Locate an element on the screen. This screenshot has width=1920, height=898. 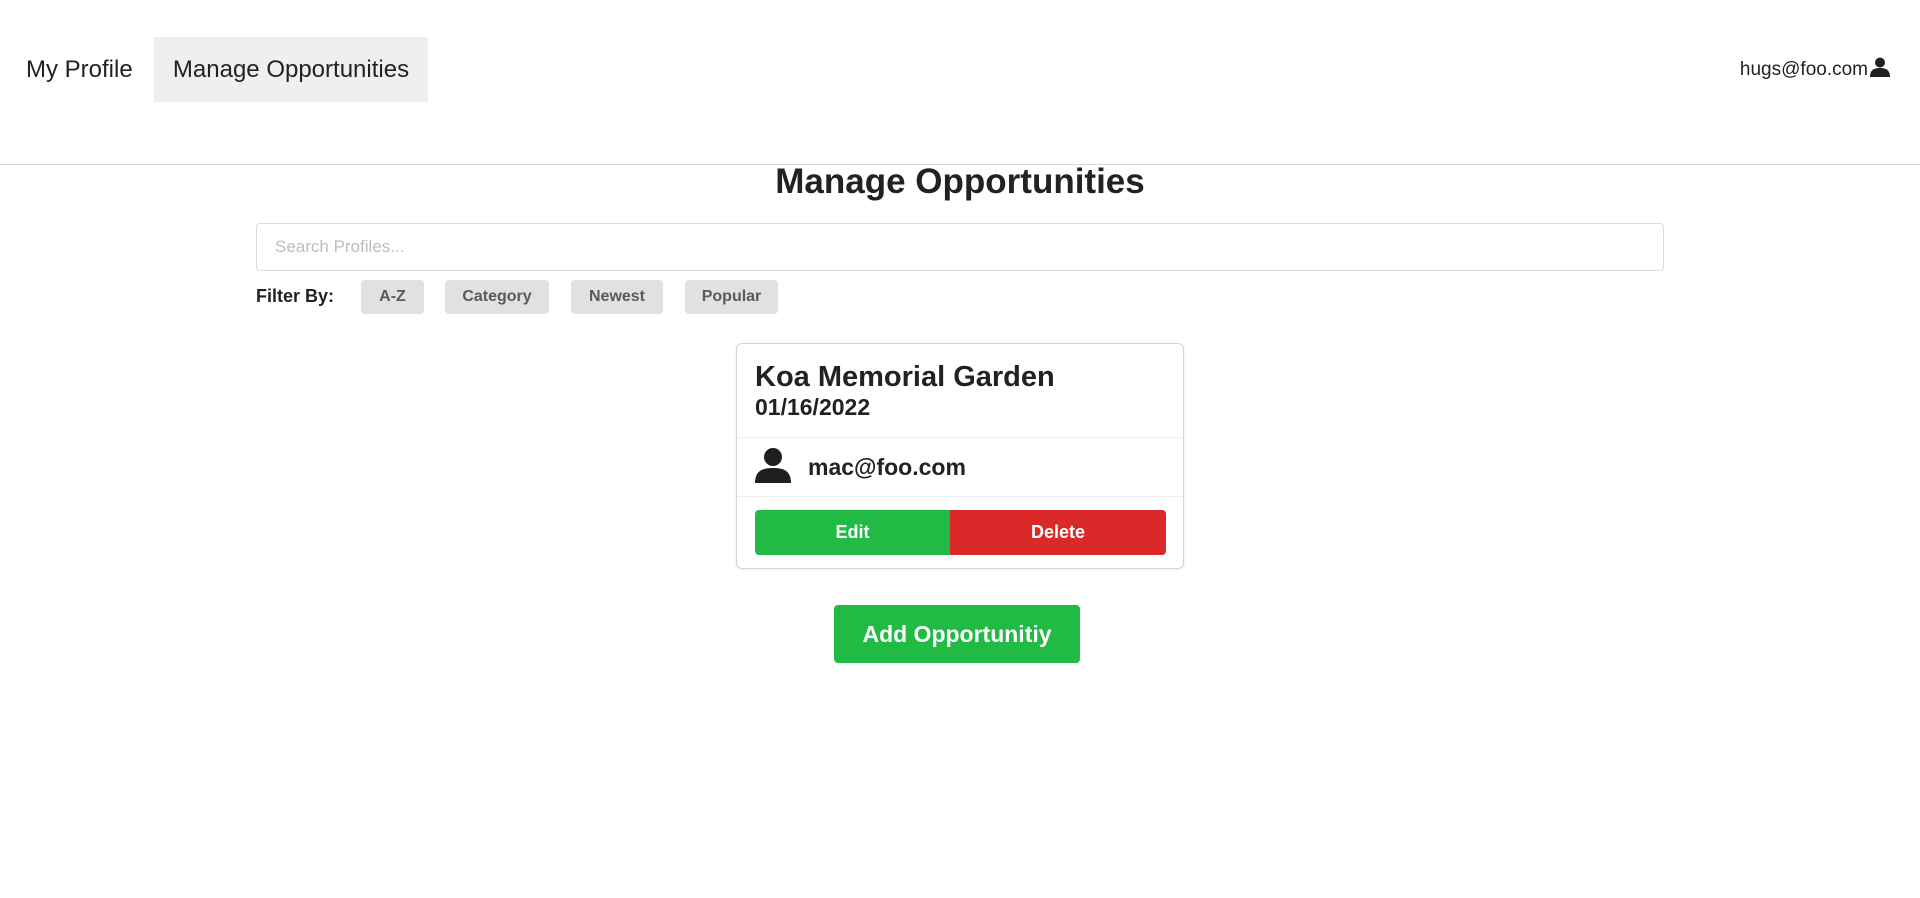
opportunity-date: 01/16/2022 is located at coordinates (813, 407).